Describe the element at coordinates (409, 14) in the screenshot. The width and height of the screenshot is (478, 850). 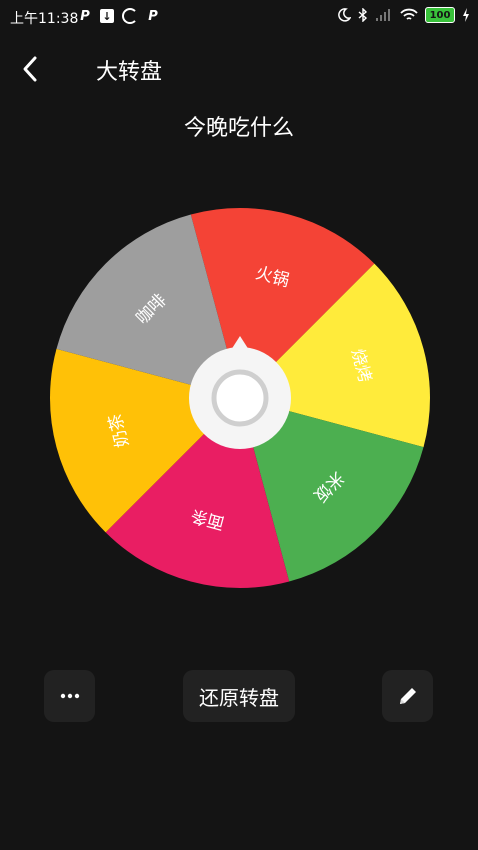
I see `wifi-icon` at that location.